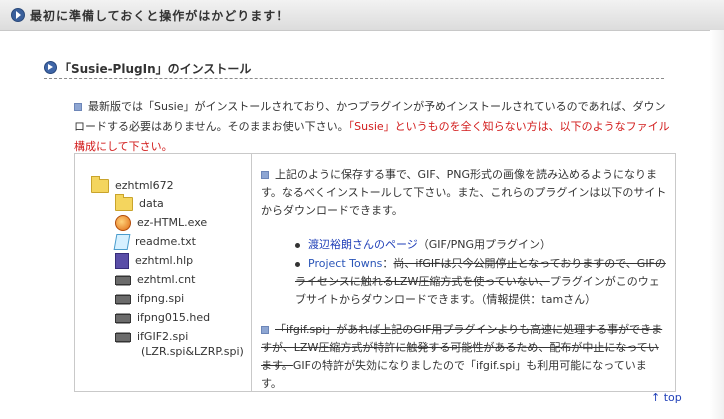 The height and width of the screenshot is (419, 724). I want to click on link2-colon: ：, so click(388, 263).